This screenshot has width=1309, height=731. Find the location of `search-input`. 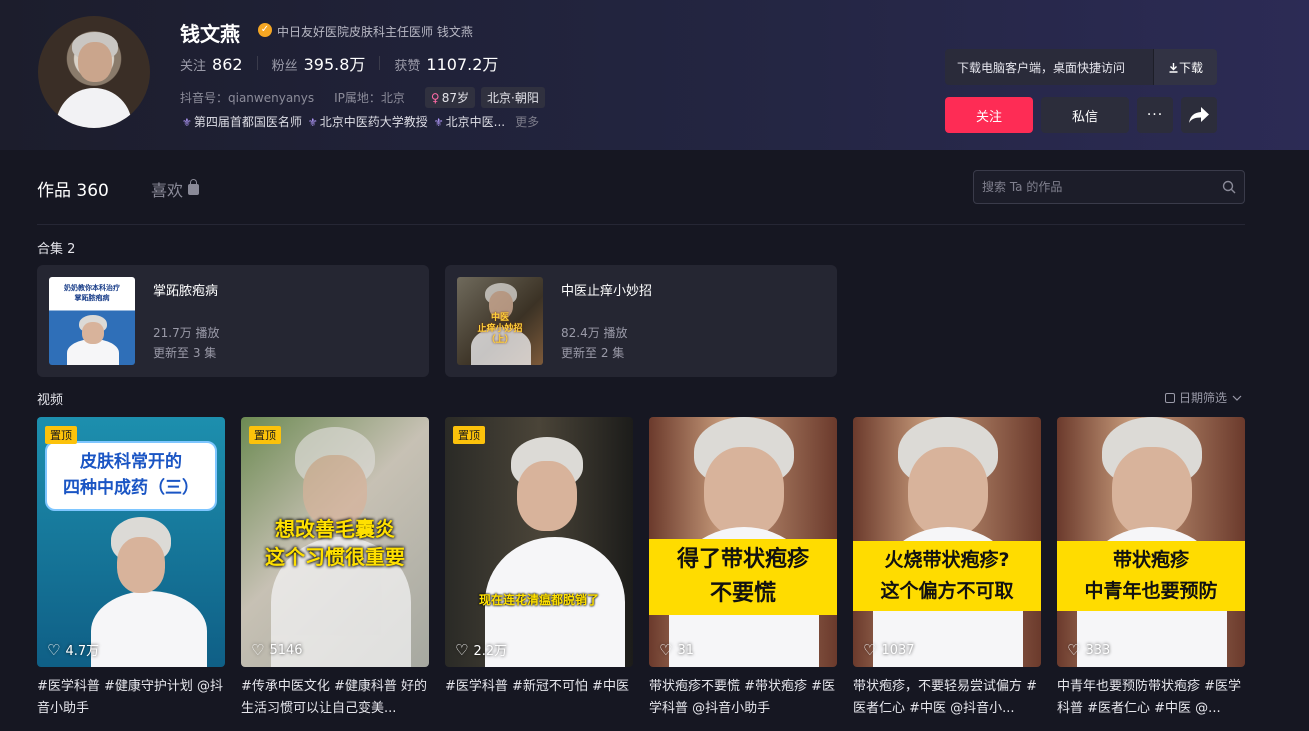

search-input is located at coordinates (1102, 187).